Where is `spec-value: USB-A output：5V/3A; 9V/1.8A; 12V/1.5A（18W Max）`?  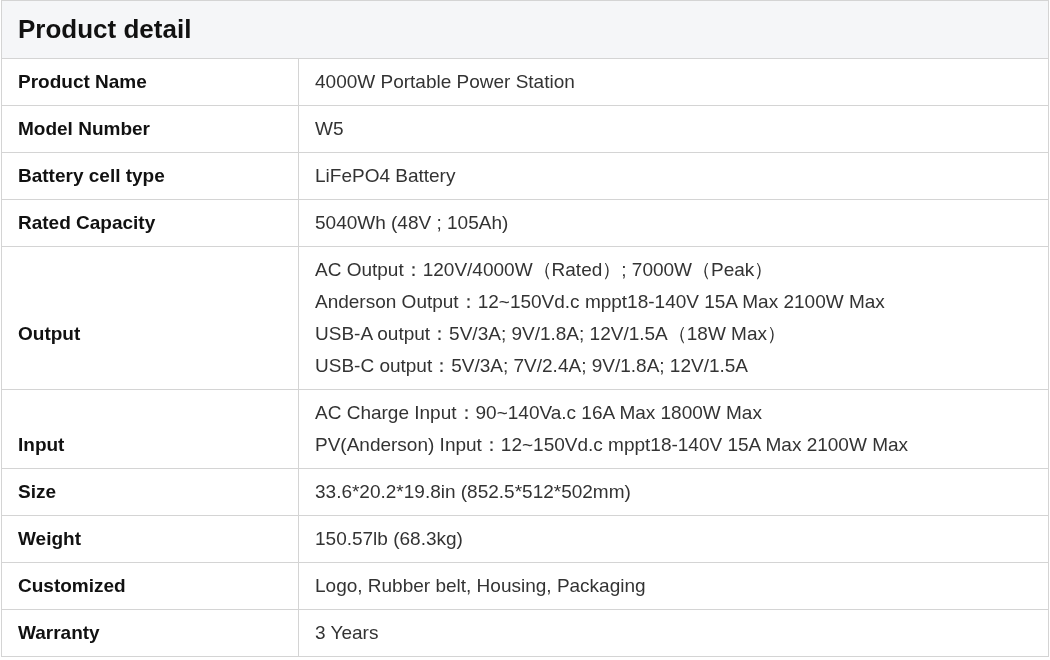 spec-value: USB-A output：5V/3A; 9V/1.8A; 12V/1.5A（18W Max） is located at coordinates (551, 334).